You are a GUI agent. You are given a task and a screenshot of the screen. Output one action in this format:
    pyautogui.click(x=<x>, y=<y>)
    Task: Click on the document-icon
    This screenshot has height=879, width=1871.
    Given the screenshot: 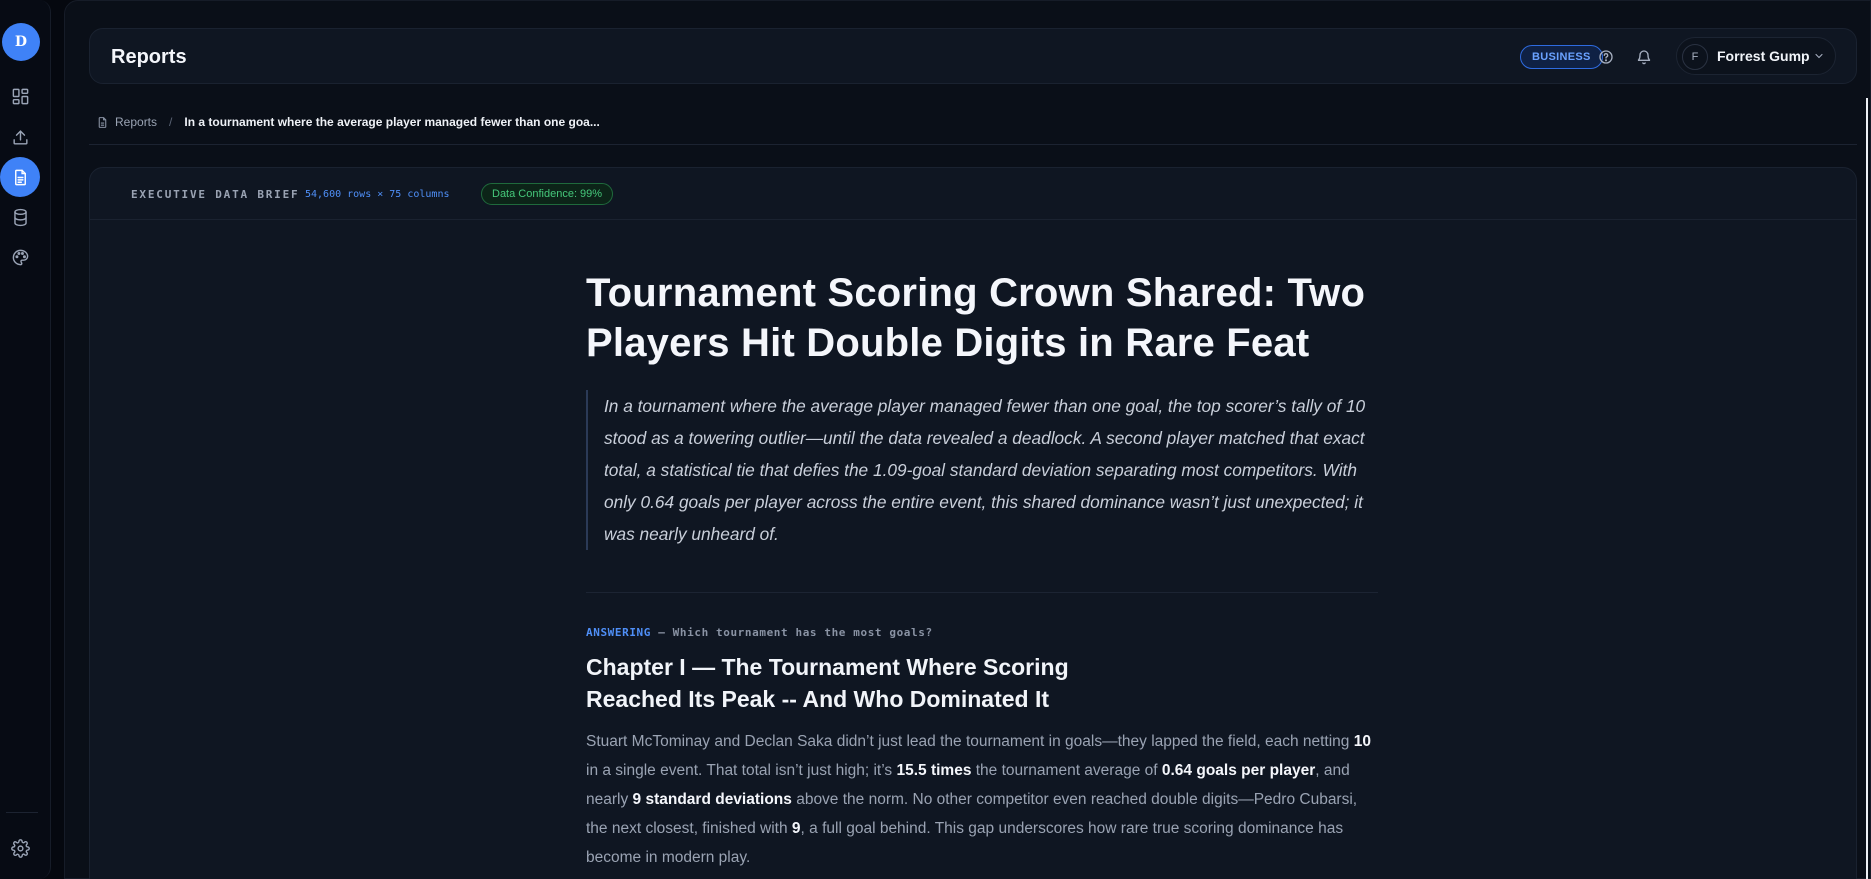 What is the action you would take?
    pyautogui.click(x=102, y=122)
    